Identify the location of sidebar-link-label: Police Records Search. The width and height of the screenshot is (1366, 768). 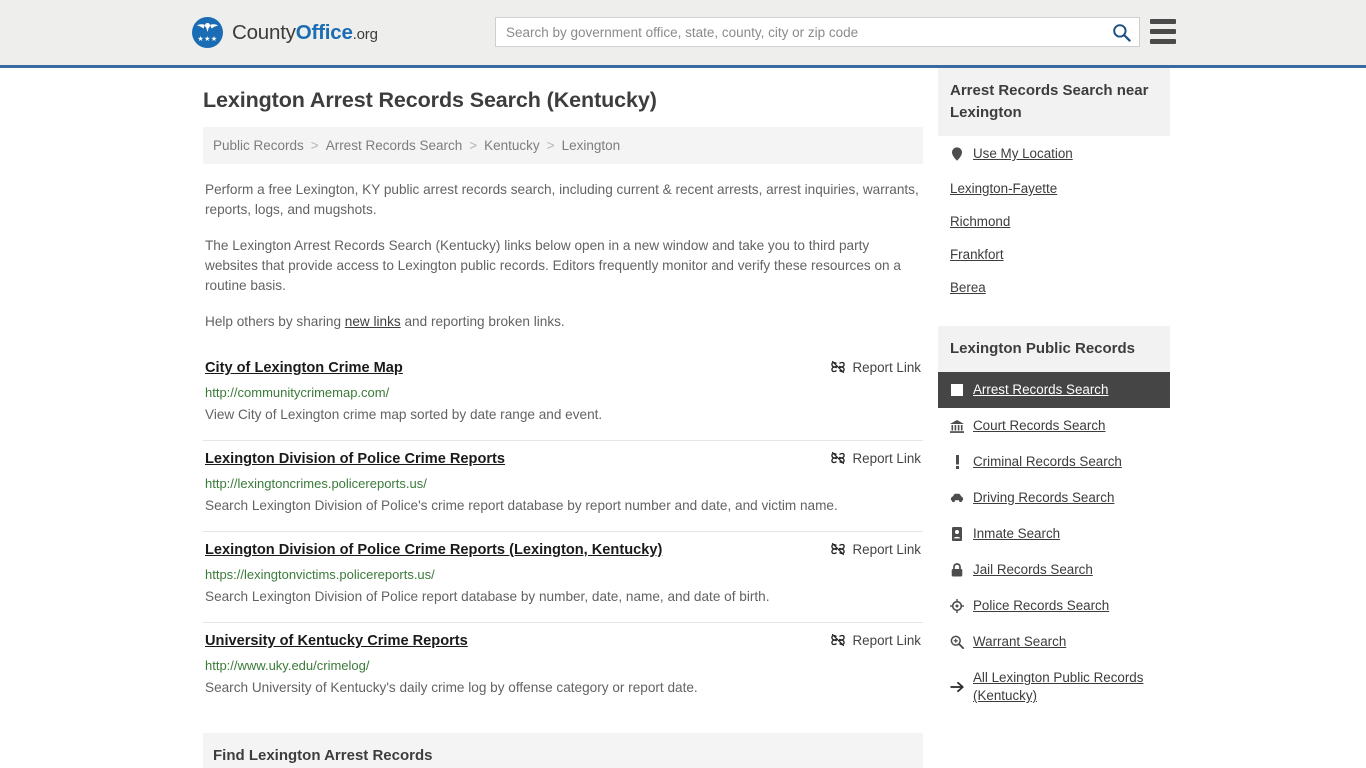
(1041, 606).